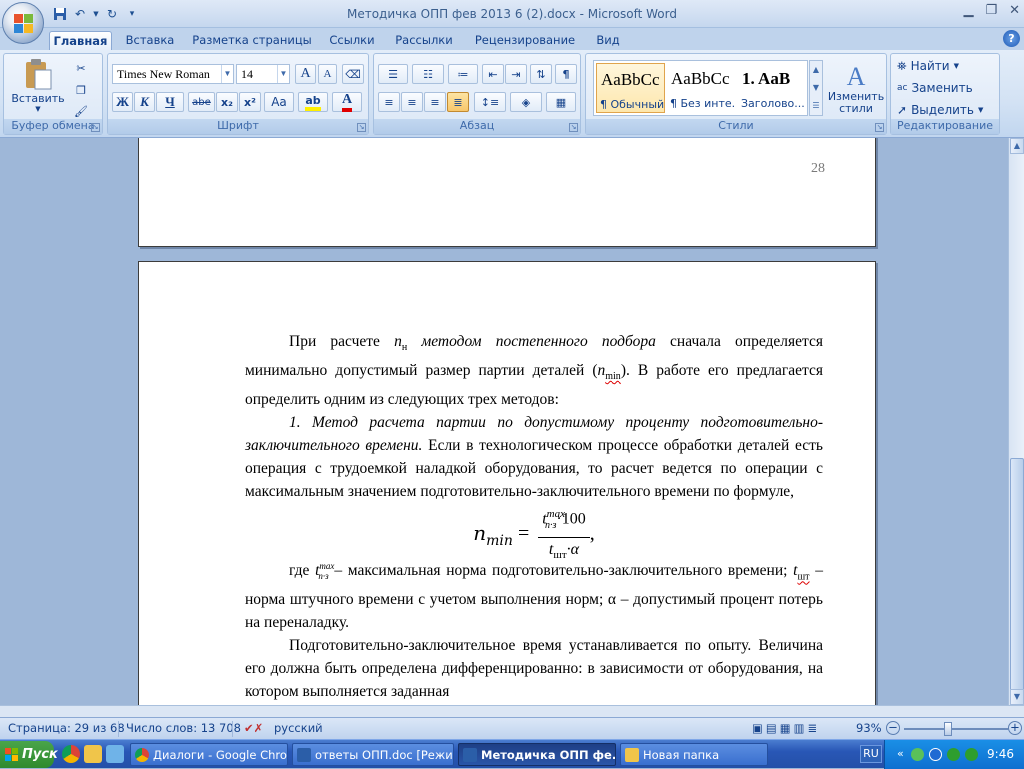  Describe the element at coordinates (29, 754) in the screenshot. I see `start-button: Пуск` at that location.